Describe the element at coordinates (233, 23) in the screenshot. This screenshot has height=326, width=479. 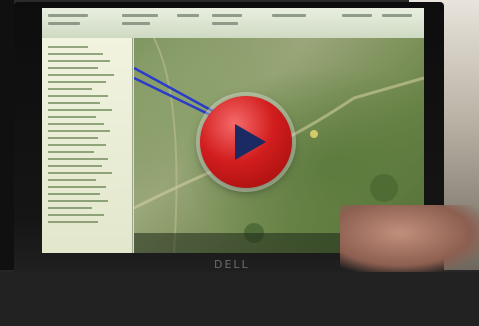
I see `app-toolbar` at that location.